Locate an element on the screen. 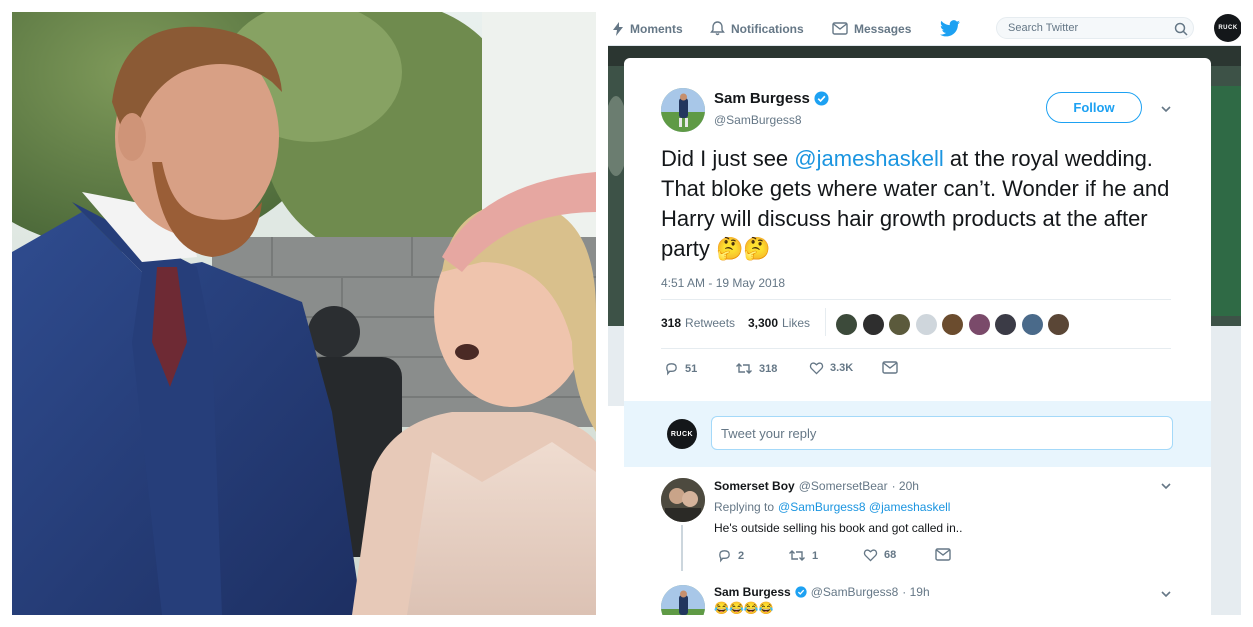 The width and height of the screenshot is (1253, 627). replying-to-row: Replying to @SamBurgess8 @jameshaskell is located at coordinates (832, 507).